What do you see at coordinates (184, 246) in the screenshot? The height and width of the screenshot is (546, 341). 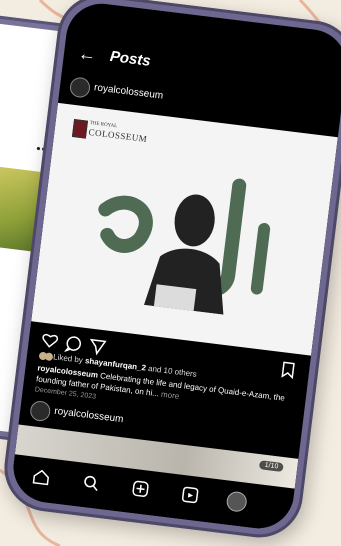 I see `calligraphy-illustration` at bounding box center [184, 246].